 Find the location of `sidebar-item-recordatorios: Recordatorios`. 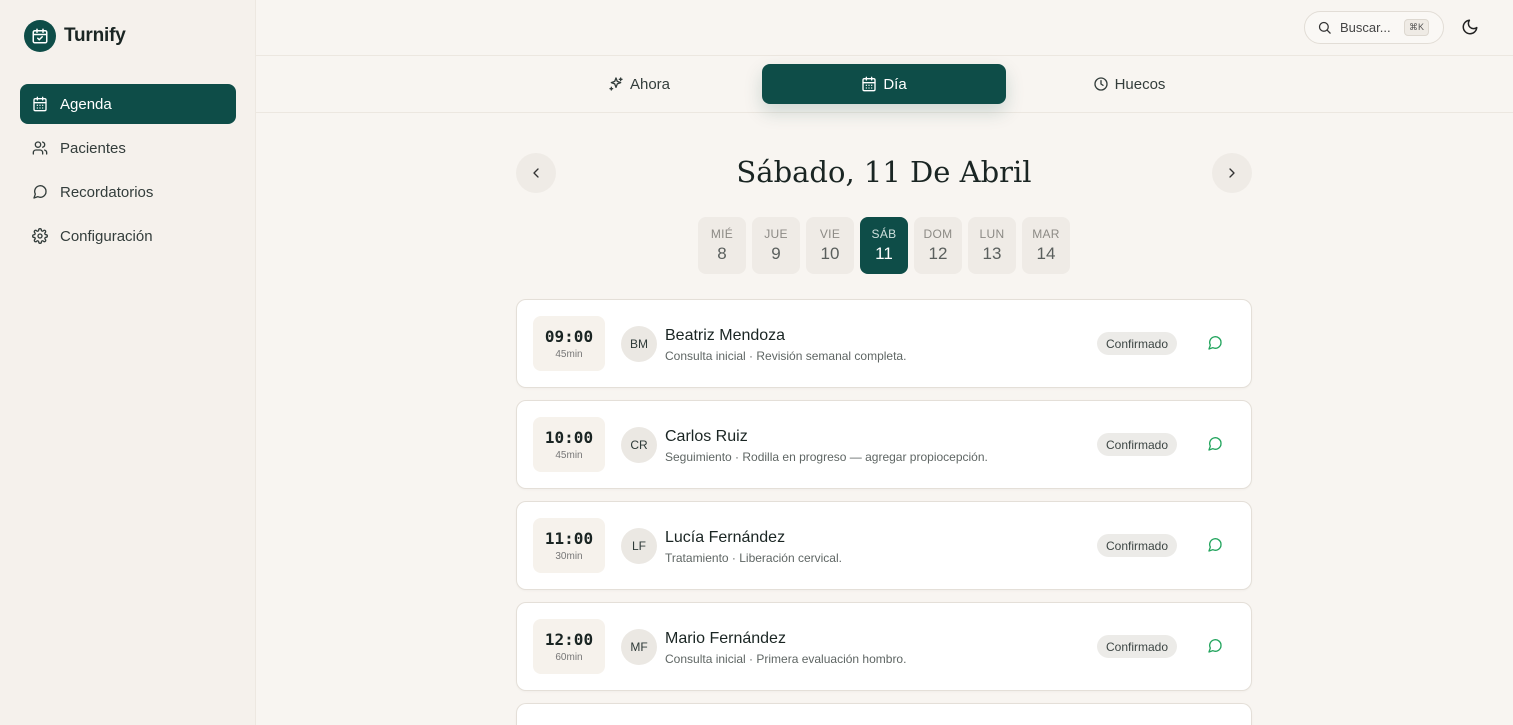

sidebar-item-recordatorios: Recordatorios is located at coordinates (128, 192).